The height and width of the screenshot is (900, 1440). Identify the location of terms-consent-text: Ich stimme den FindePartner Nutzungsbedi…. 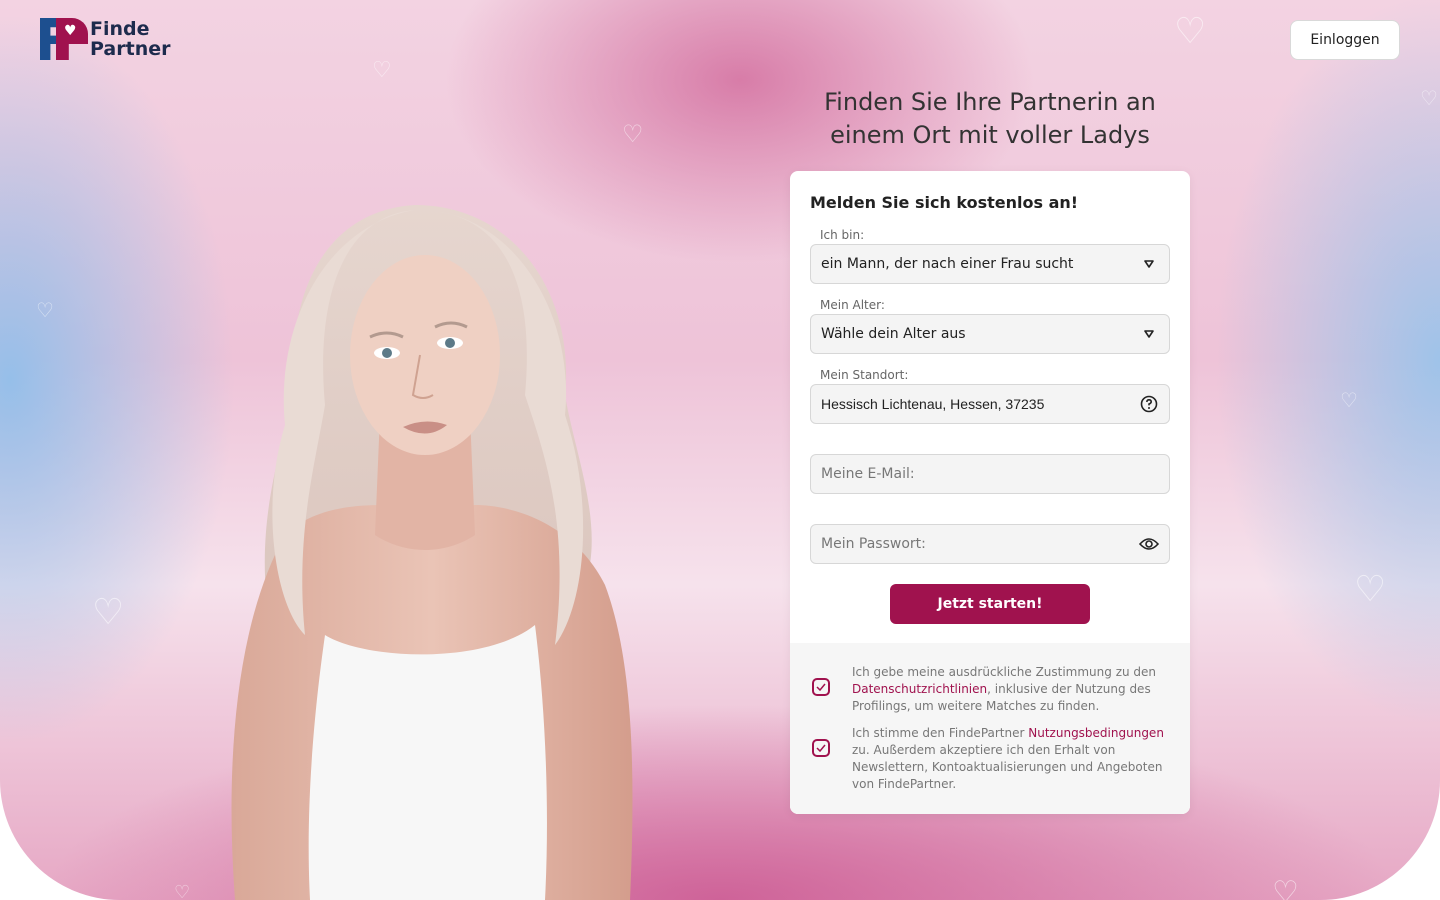
(1012, 759).